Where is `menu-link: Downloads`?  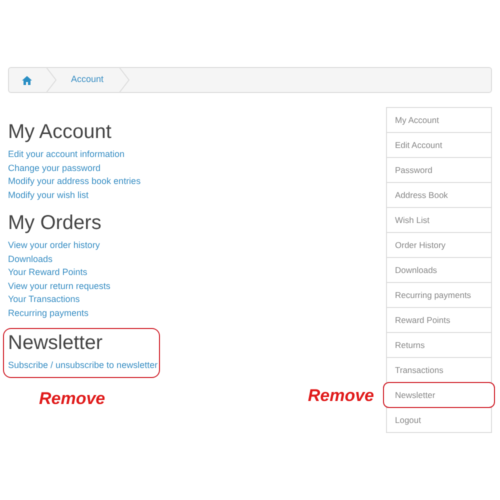 menu-link: Downloads is located at coordinates (30, 259).